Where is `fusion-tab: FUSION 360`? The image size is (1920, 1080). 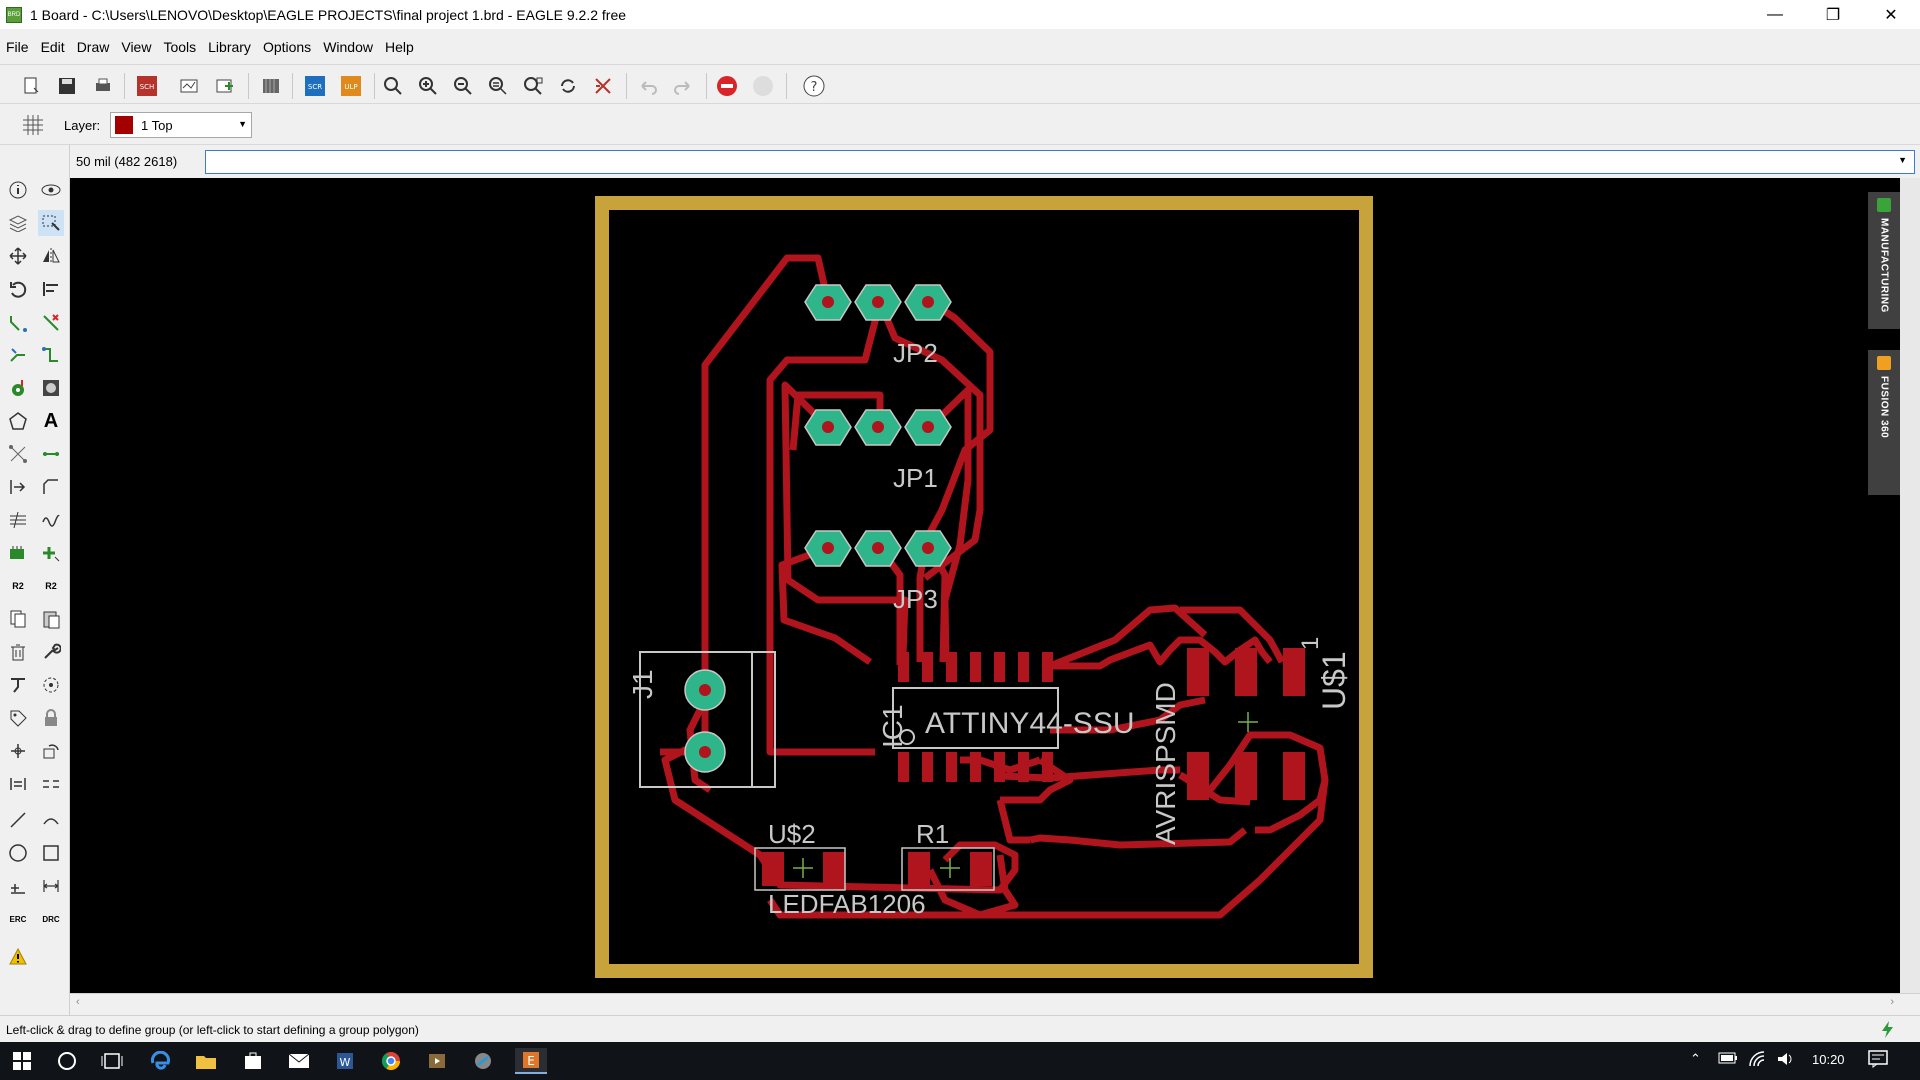
fusion-tab: FUSION 360 is located at coordinates (1884, 422).